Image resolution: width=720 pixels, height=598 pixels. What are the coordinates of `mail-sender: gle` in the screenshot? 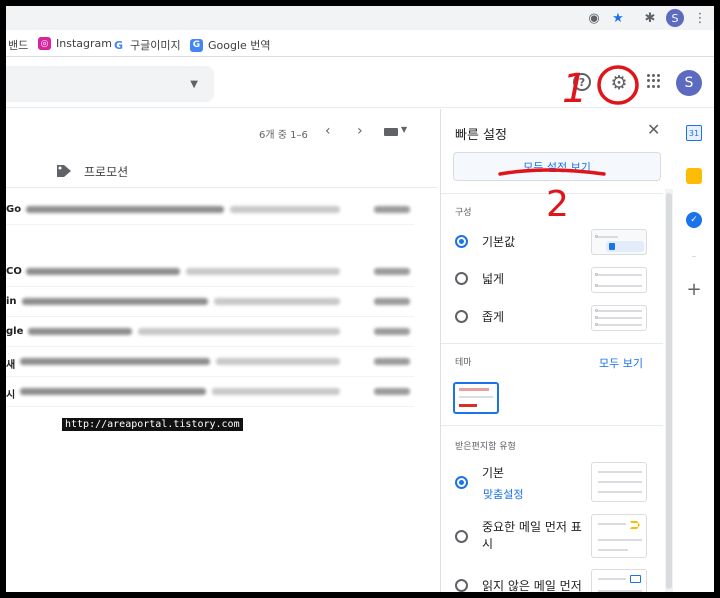 It's located at (15, 331).